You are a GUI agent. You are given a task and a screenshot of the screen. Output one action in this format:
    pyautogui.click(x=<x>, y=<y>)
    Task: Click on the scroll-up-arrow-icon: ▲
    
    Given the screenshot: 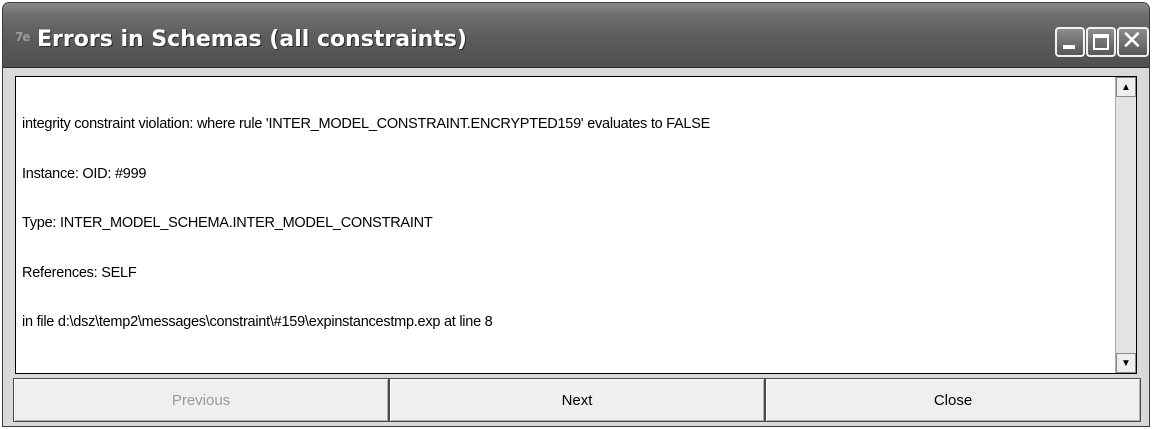 What is the action you would take?
    pyautogui.click(x=1126, y=87)
    